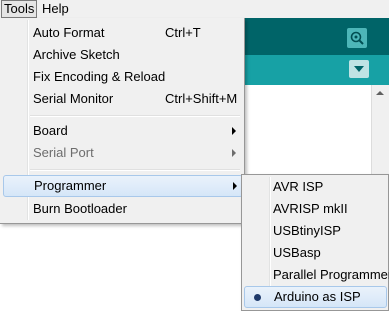 Image resolution: width=389 pixels, height=311 pixels. Describe the element at coordinates (99, 76) in the screenshot. I see `menu-item-label: Fix Encoding & Reload` at that location.